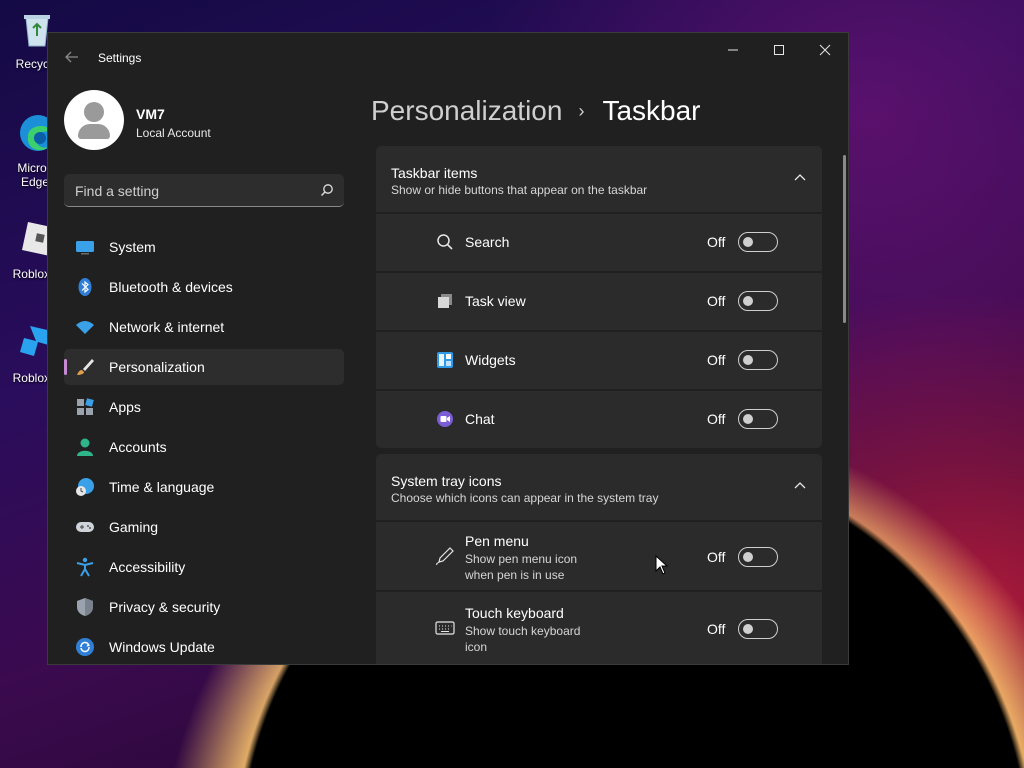 Image resolution: width=1024 pixels, height=768 pixels. What do you see at coordinates (758, 242) in the screenshot?
I see `search-toggle` at bounding box center [758, 242].